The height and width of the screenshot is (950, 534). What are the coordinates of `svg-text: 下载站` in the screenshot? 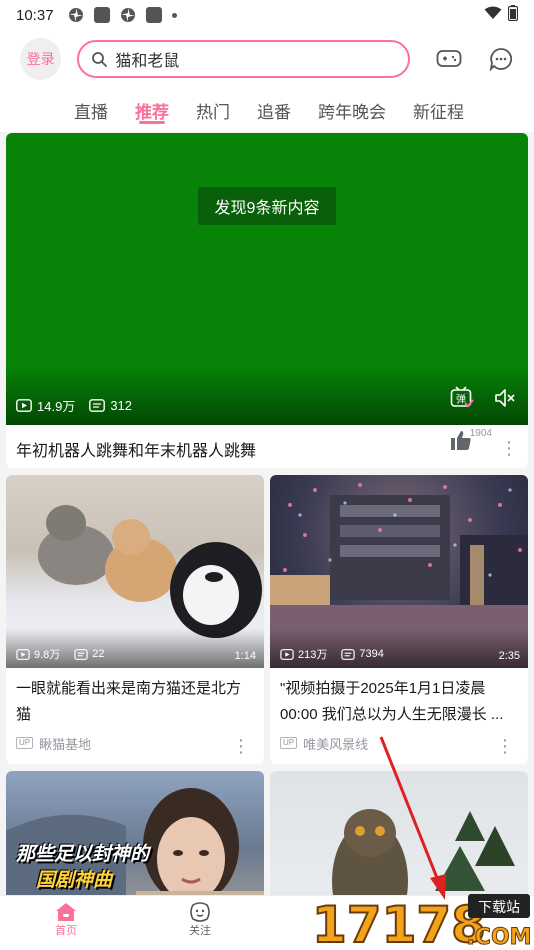 It's located at (499, 908).